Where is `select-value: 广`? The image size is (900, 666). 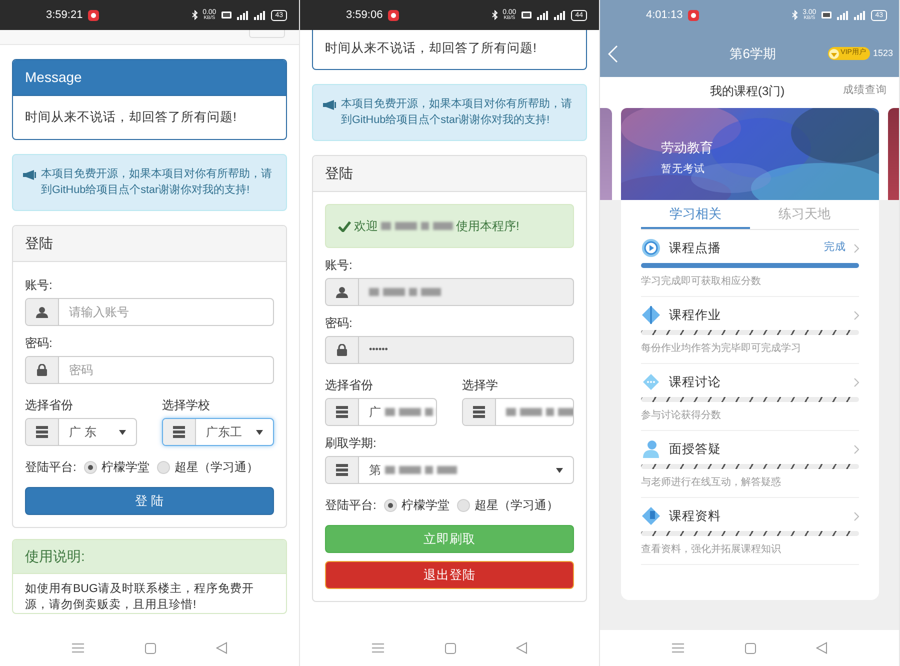
select-value: 广 is located at coordinates (375, 413).